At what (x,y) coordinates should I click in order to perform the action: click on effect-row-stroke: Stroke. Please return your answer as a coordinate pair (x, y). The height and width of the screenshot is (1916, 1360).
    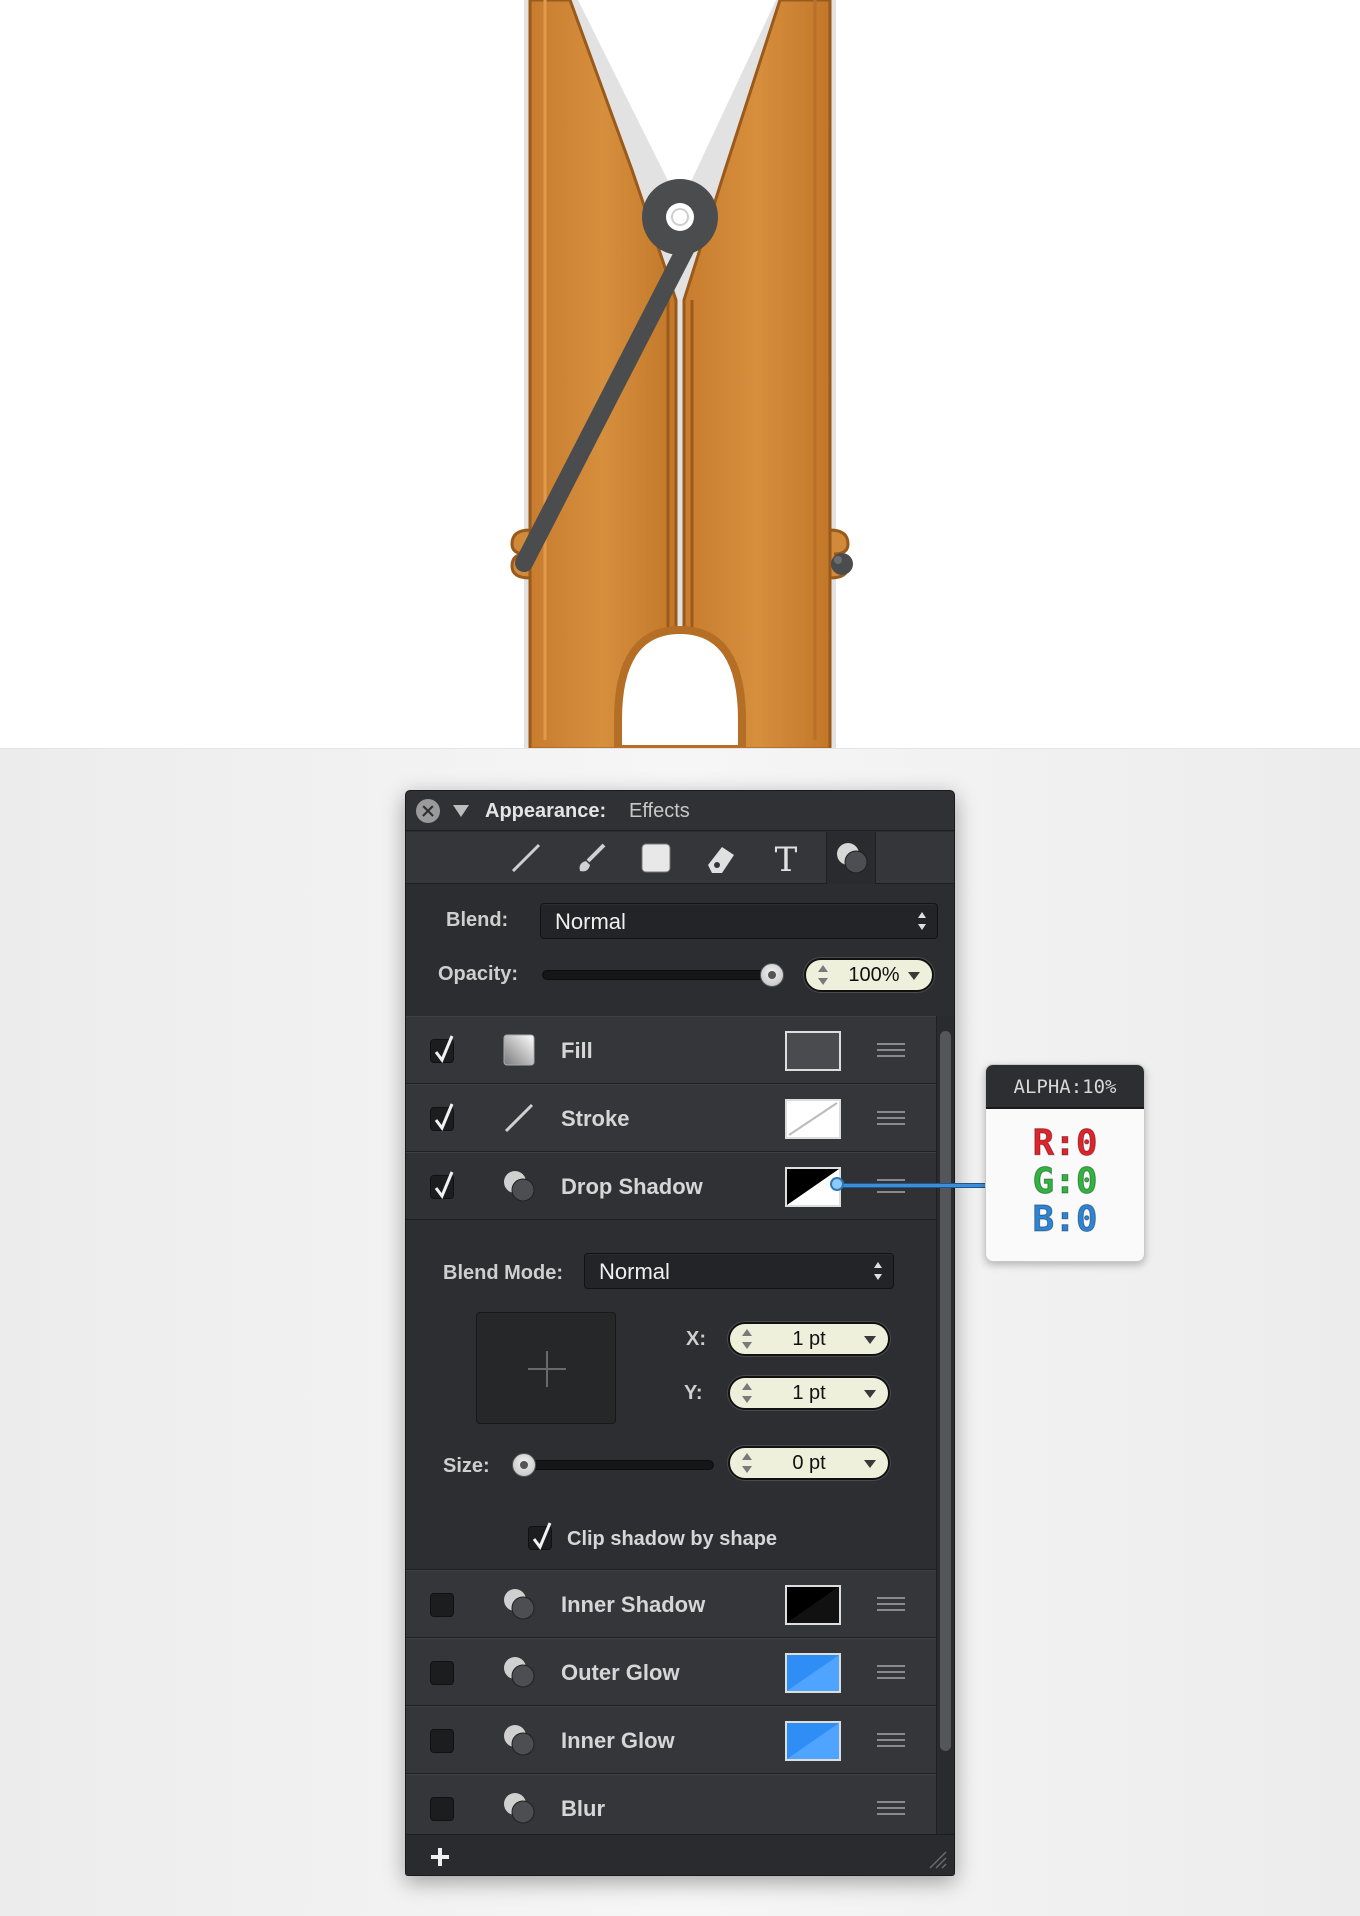
    Looking at the image, I should click on (671, 1118).